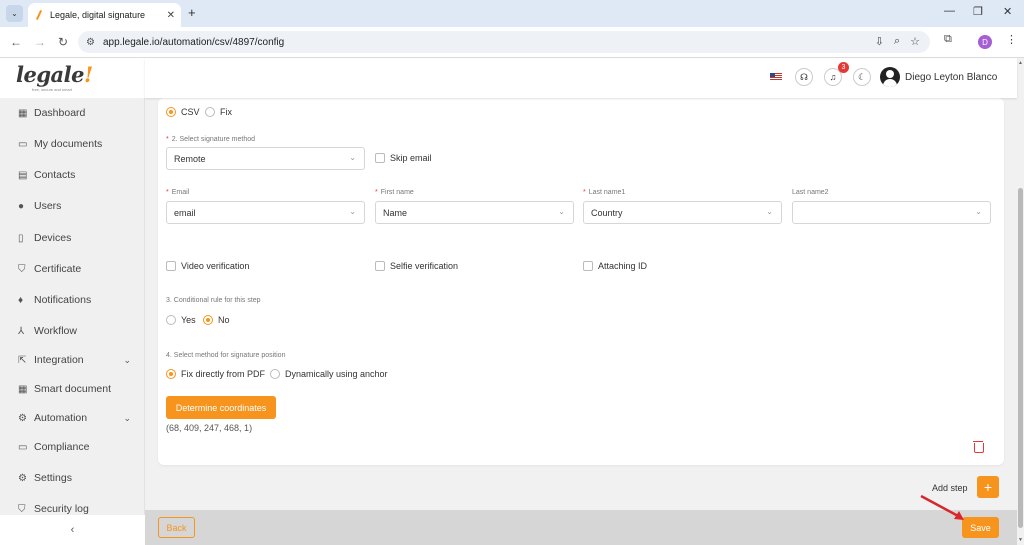 This screenshot has width=1024, height=545. I want to click on source-option-csv: CSV, so click(183, 112).